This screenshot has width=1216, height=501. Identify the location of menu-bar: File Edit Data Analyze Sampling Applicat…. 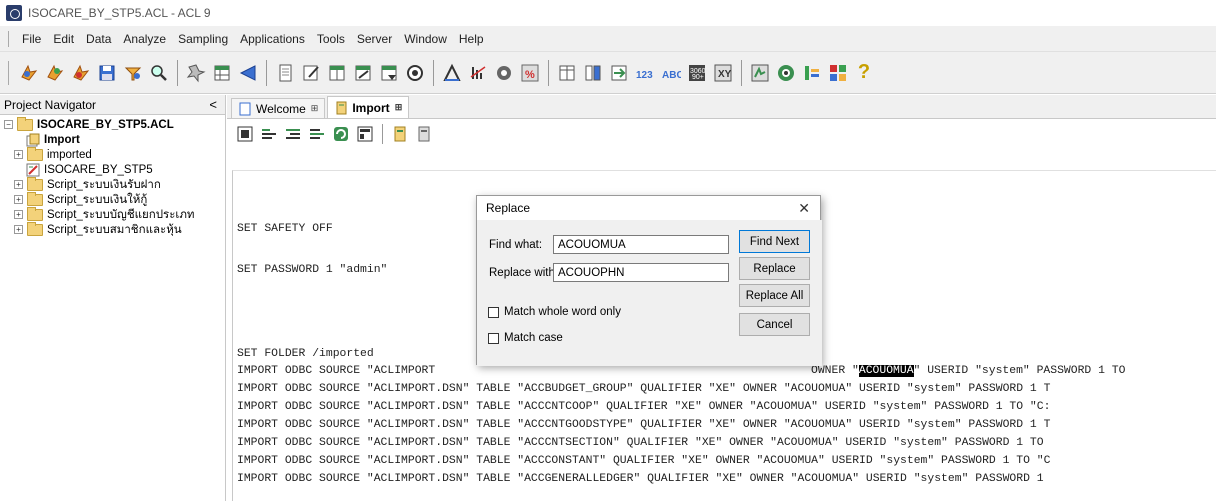
(608, 39).